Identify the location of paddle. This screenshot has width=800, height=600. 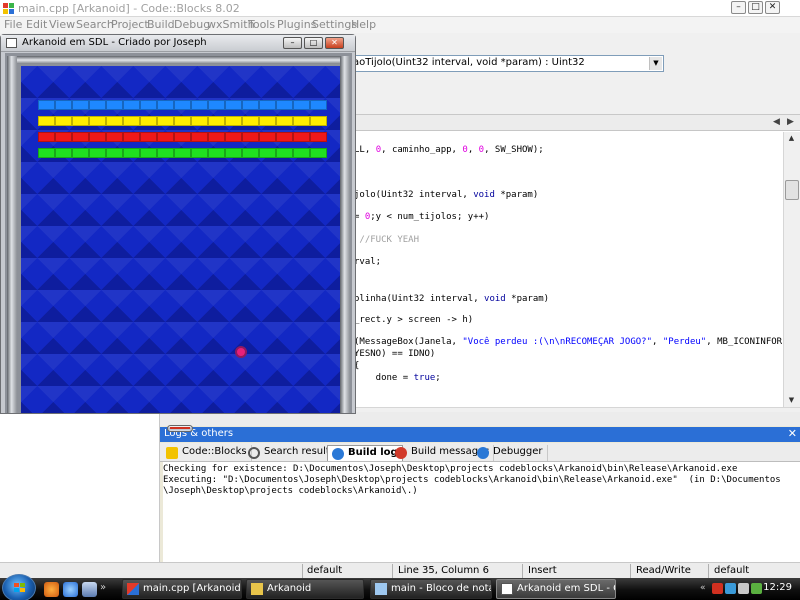
(180, 428).